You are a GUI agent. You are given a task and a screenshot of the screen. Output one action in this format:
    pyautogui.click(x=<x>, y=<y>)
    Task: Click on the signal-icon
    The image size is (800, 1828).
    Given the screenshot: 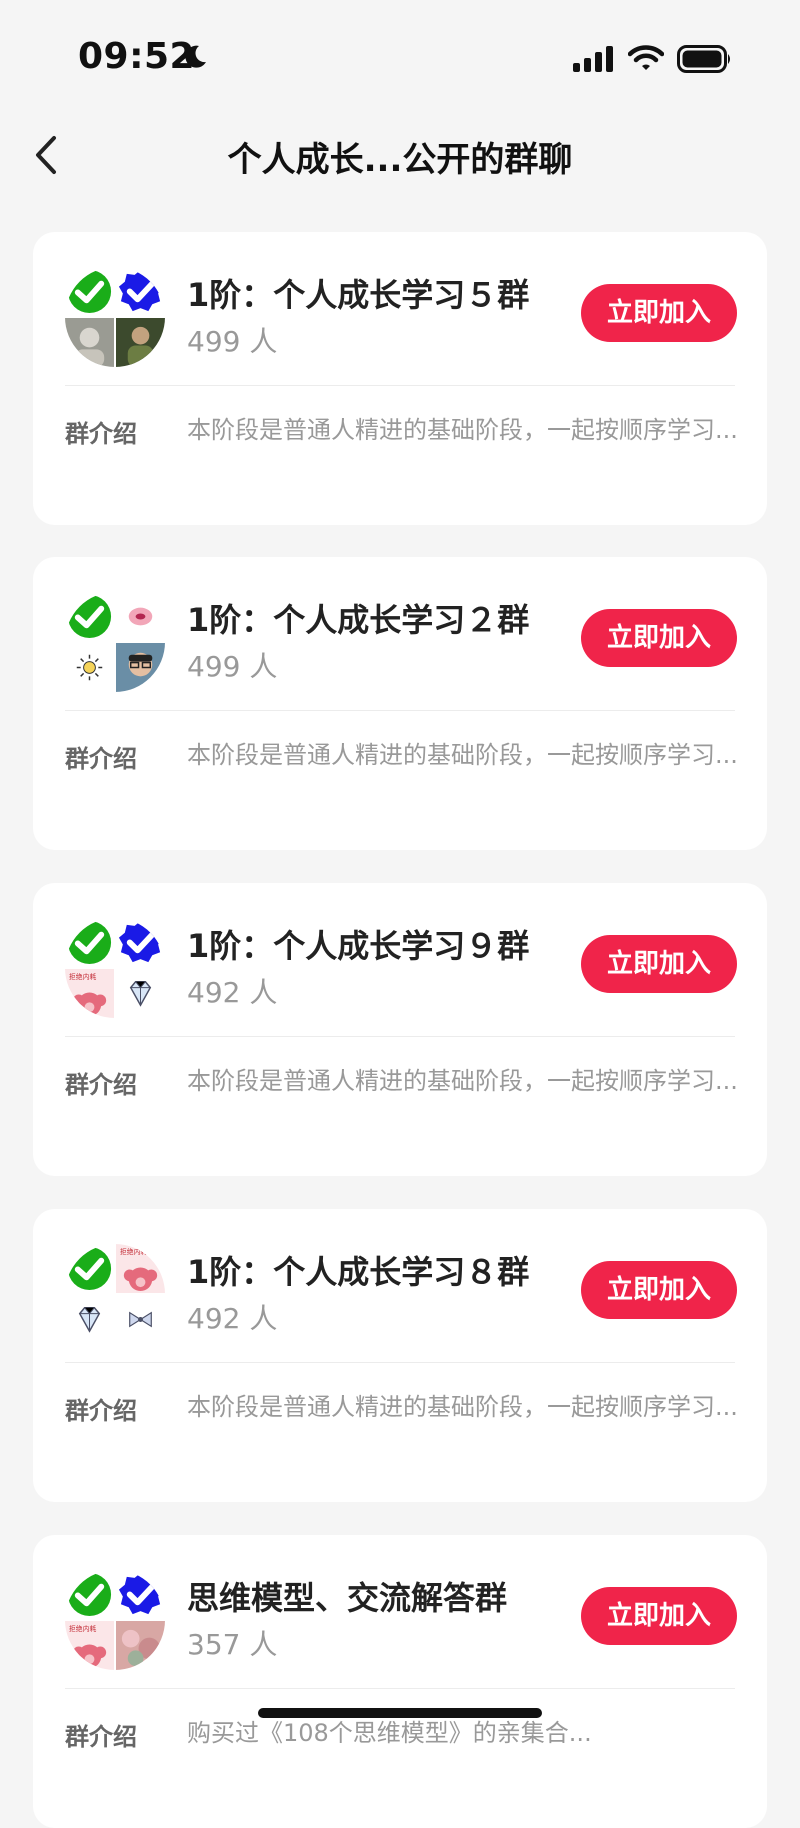 What is the action you would take?
    pyautogui.click(x=593, y=59)
    